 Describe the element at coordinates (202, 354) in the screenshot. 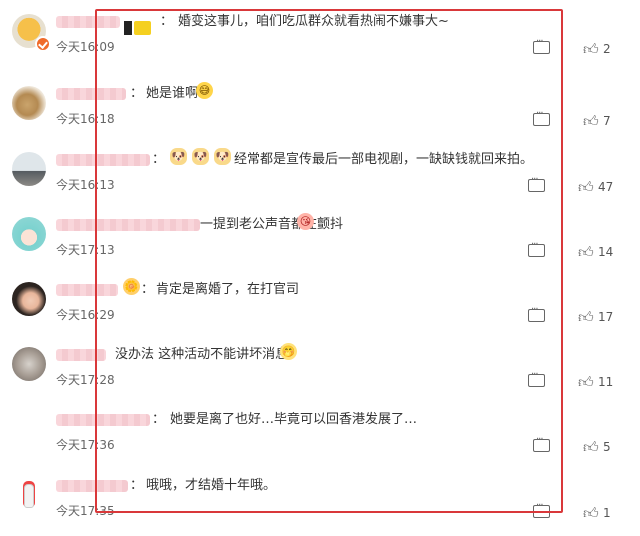

I see `comment-text: 没办法 这种活动不能讲坏消息` at that location.